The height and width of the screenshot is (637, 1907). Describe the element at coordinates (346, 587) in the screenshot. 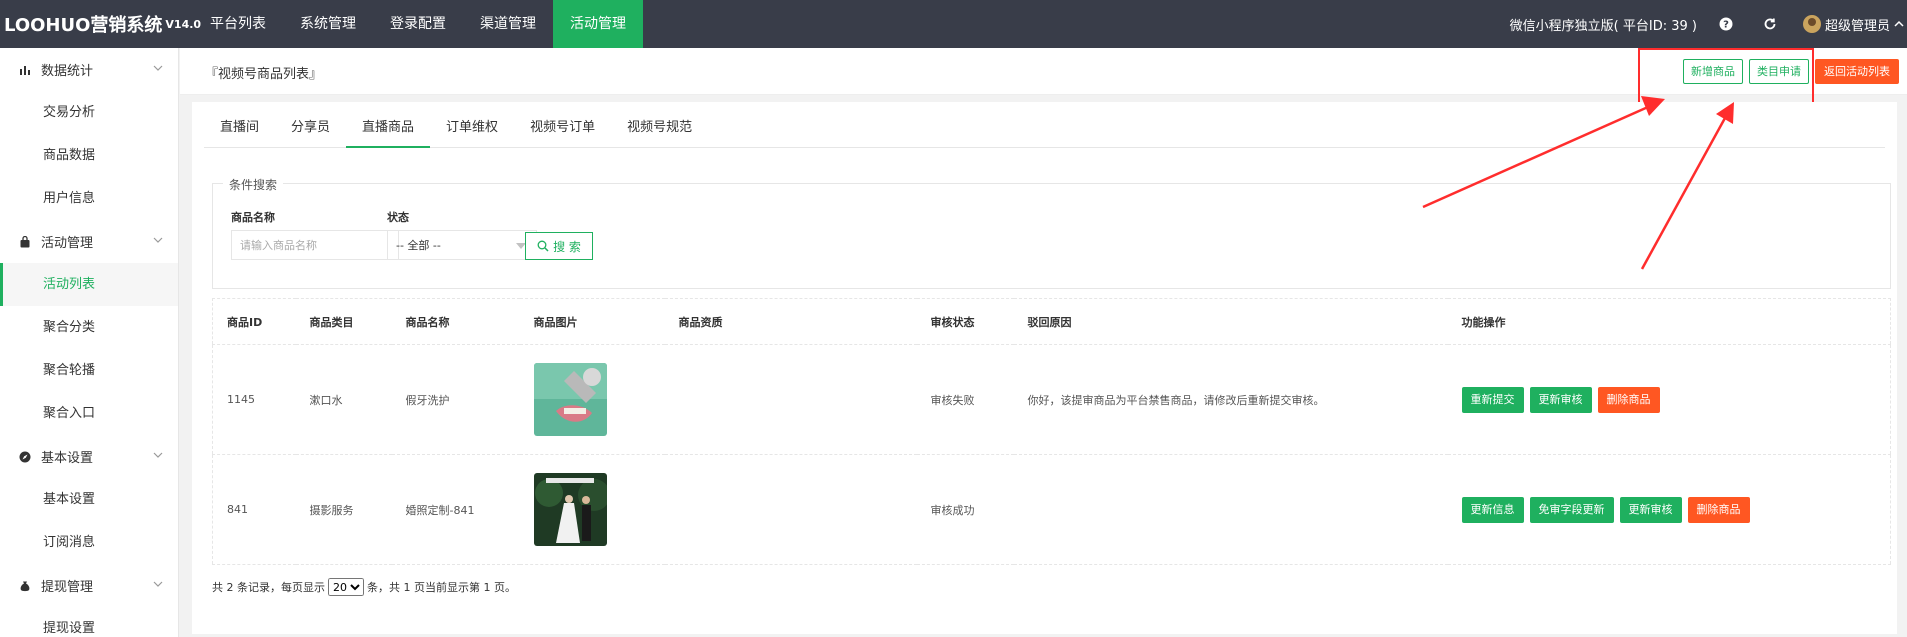

I see `page-size-select: 20` at that location.